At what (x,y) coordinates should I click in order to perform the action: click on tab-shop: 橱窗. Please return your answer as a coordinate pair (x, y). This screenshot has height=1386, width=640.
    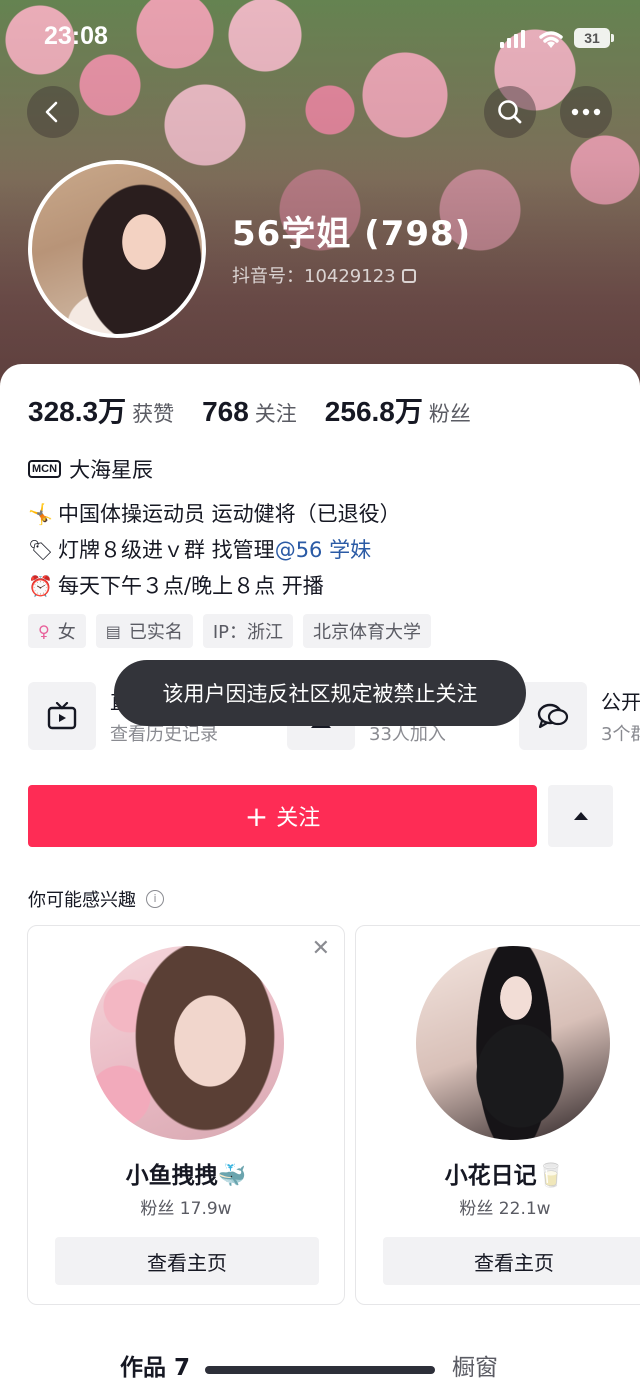
    Looking at the image, I should click on (475, 1365).